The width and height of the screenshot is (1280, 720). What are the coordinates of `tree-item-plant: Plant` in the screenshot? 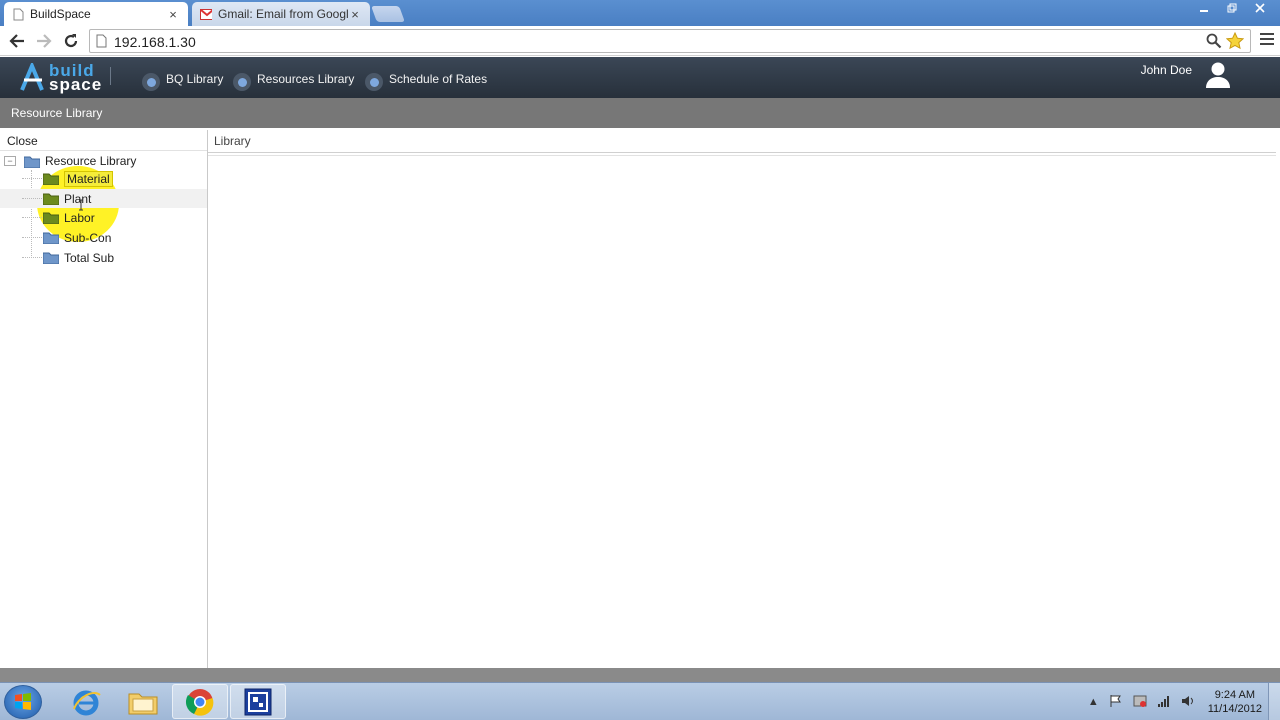 It's located at (103, 198).